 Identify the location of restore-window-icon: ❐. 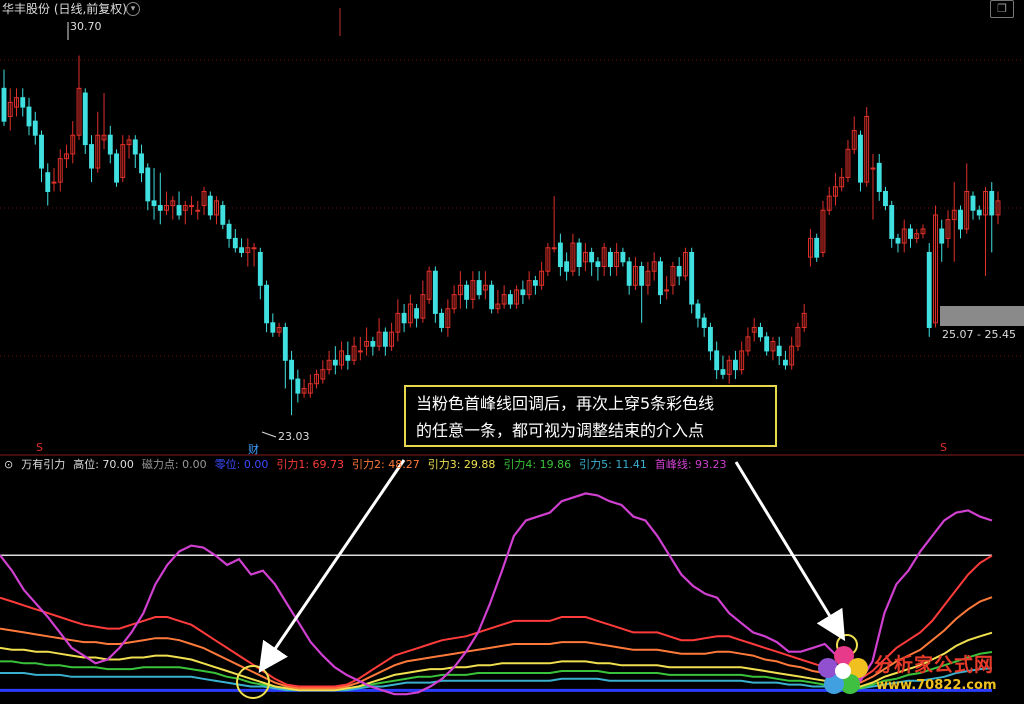
(1002, 9).